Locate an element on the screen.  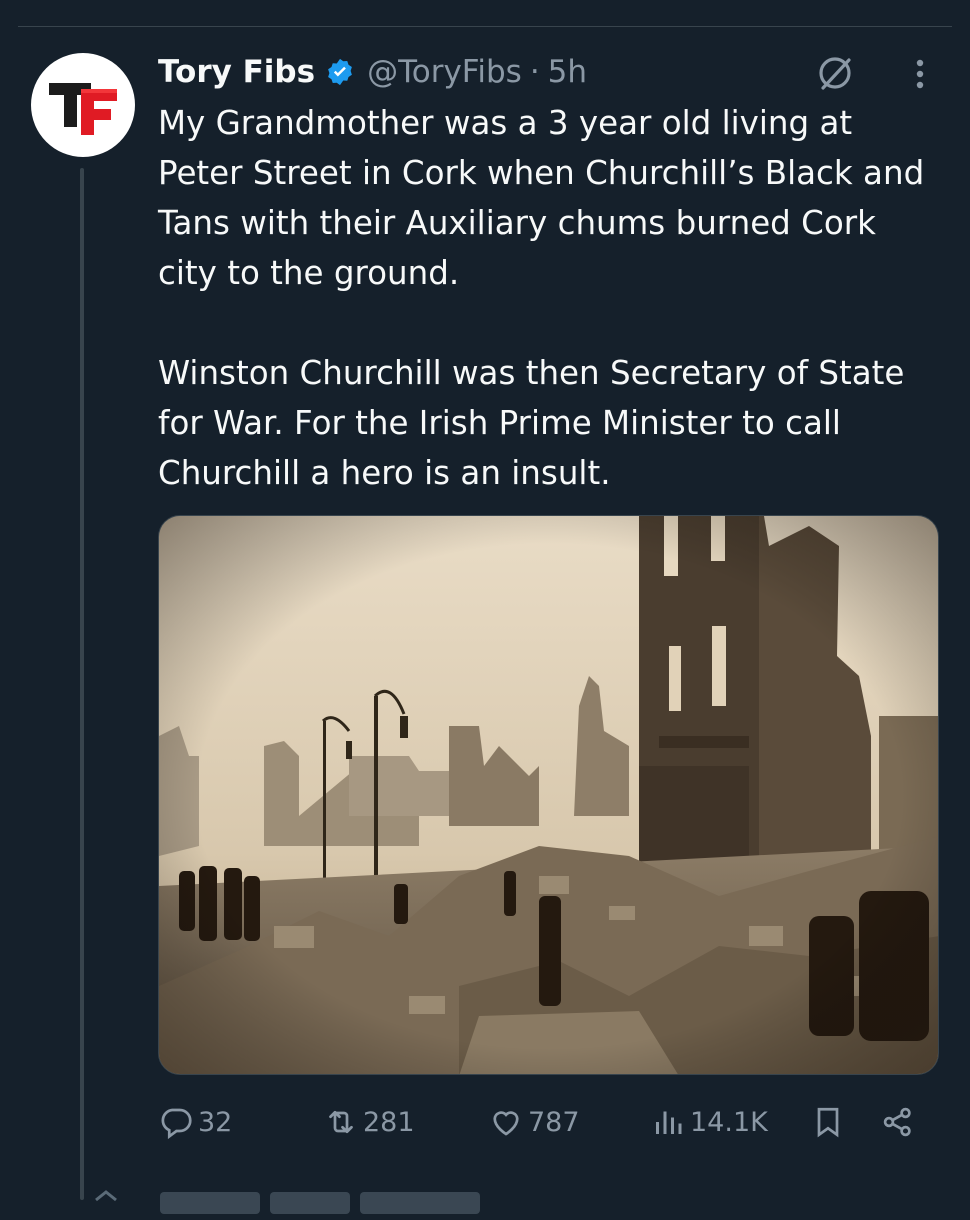
author-handle: @ToryFibs is located at coordinates (444, 72).